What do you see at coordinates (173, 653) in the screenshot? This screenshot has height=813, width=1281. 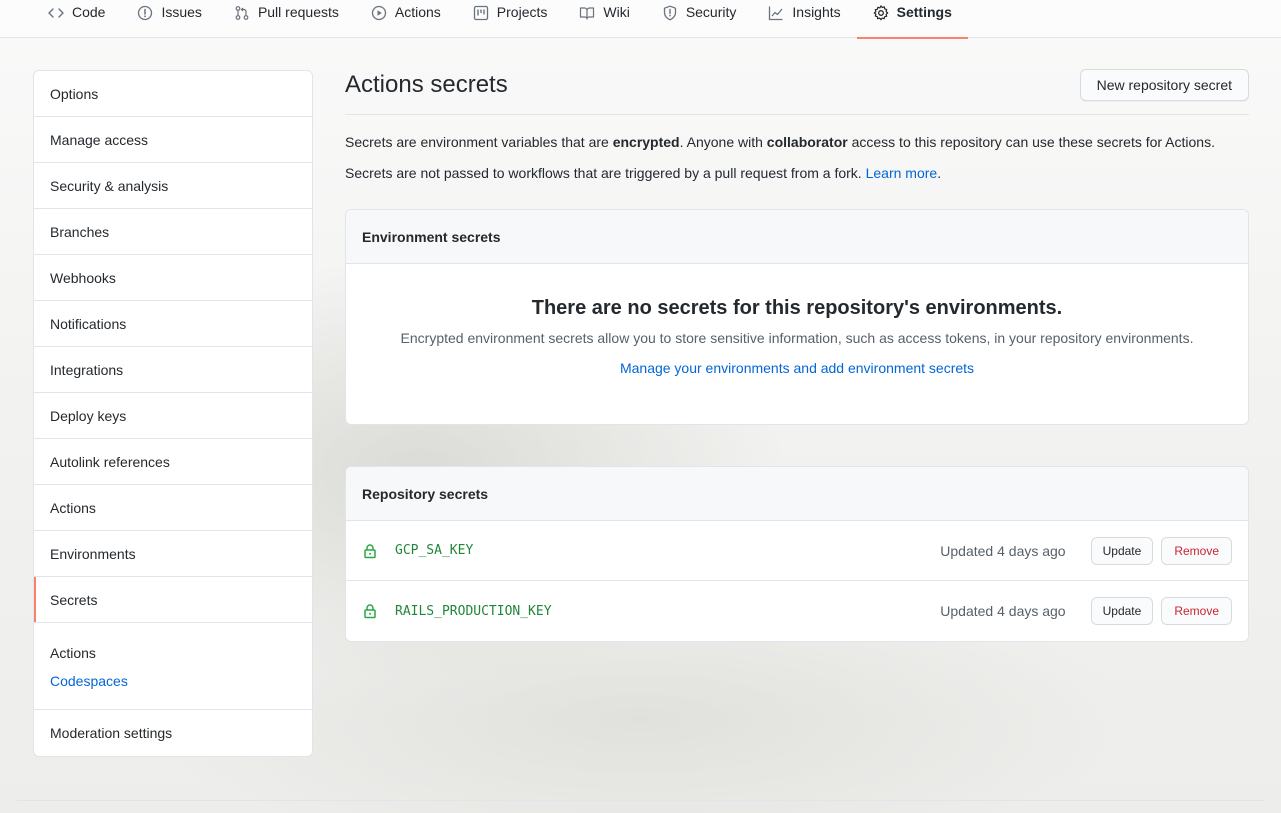 I see `subnav-item-actions: Actions` at bounding box center [173, 653].